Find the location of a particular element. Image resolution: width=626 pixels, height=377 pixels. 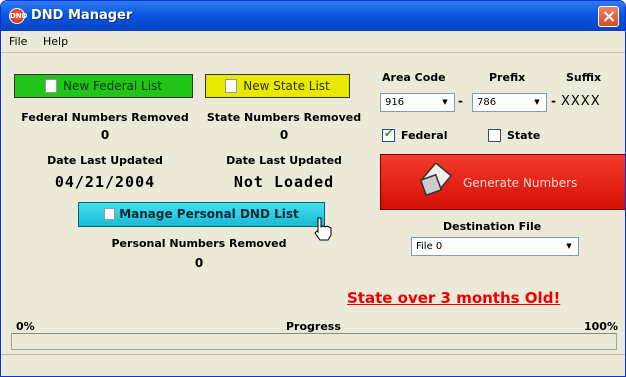

suffix-label: Suffix is located at coordinates (584, 77).